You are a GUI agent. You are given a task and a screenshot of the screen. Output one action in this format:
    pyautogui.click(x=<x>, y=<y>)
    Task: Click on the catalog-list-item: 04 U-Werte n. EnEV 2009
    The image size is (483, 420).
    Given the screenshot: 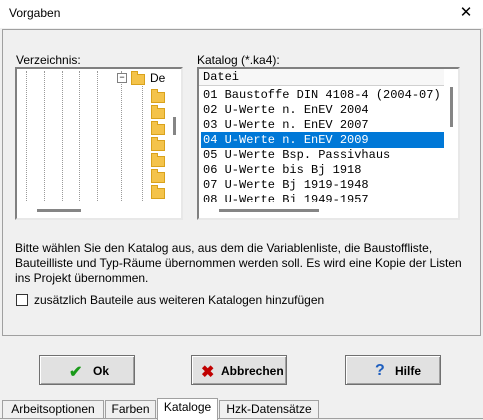 What is the action you would take?
    pyautogui.click(x=322, y=140)
    